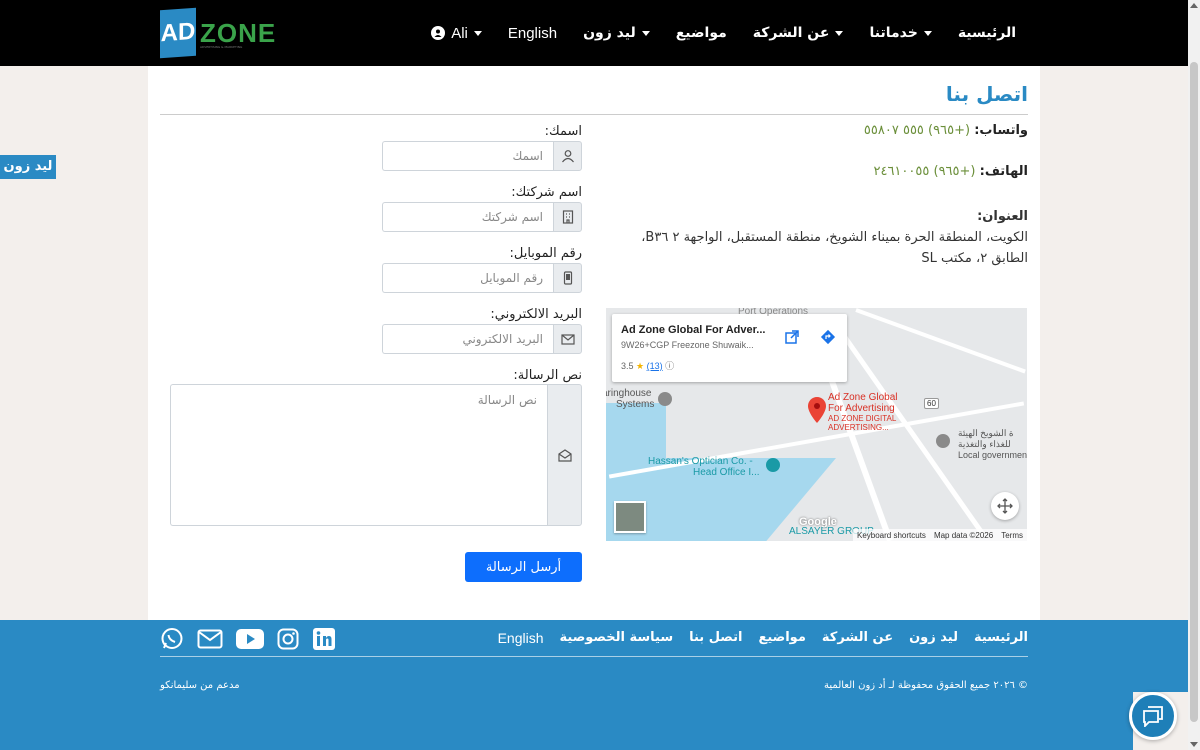 This screenshot has height=750, width=1200. Describe the element at coordinates (627, 366) in the screenshot. I see `rating-value: 3.5` at that location.